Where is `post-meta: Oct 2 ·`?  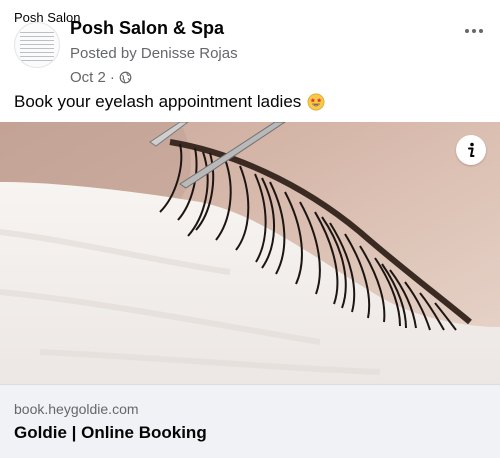
post-meta: Oct 2 · is located at coordinates (101, 77).